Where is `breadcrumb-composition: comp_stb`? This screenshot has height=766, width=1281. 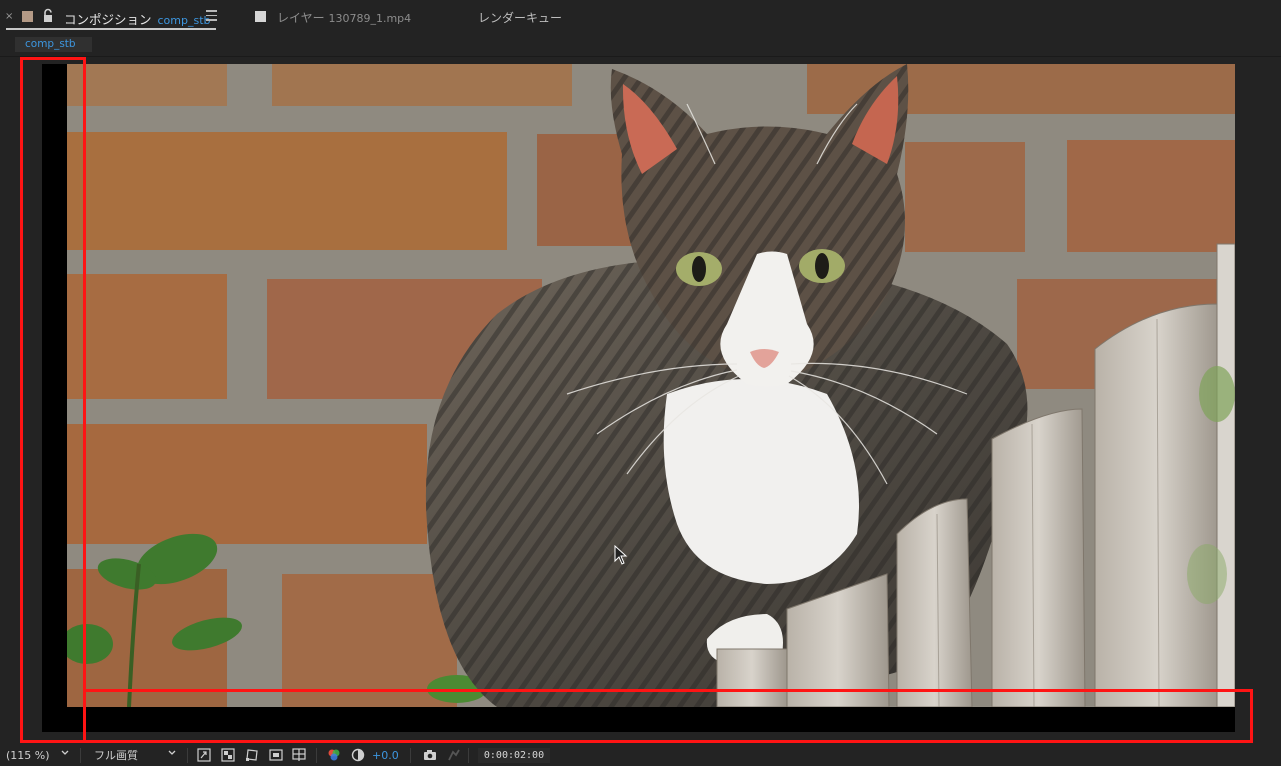
breadcrumb-composition: comp_stb is located at coordinates (53, 44).